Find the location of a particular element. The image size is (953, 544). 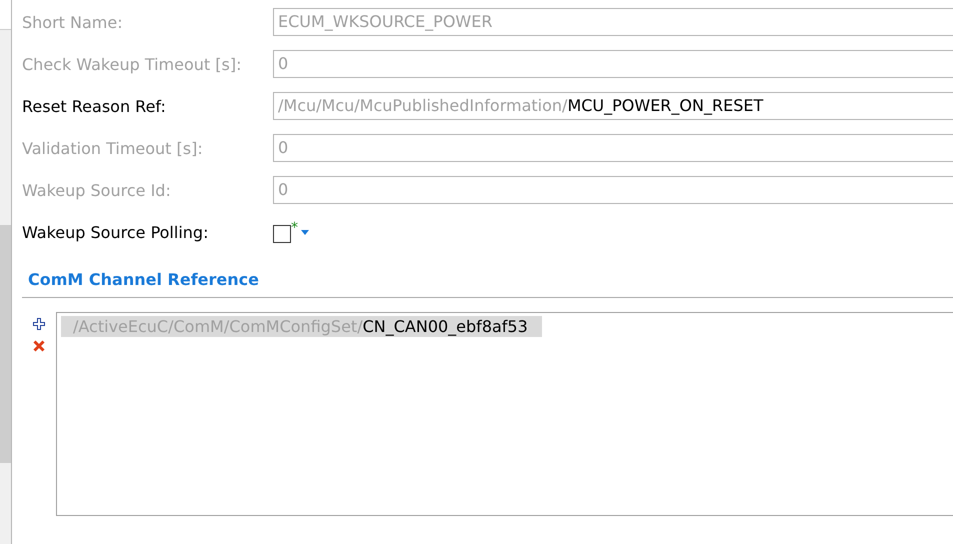

list-item: /ActiveEcuC/ComM/ComMConfigSet/CN_CAN00_ebf8af53 is located at coordinates (301, 326).